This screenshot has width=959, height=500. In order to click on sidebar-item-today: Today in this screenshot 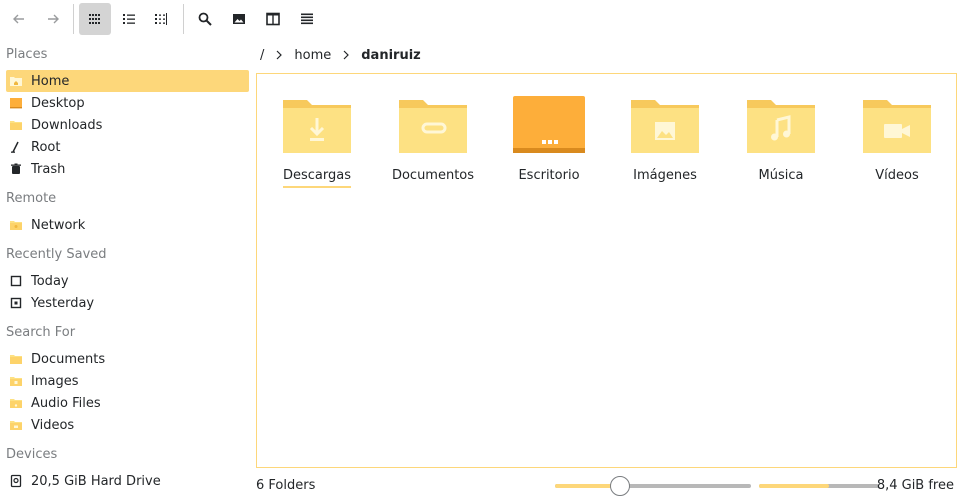, I will do `click(127, 281)`.